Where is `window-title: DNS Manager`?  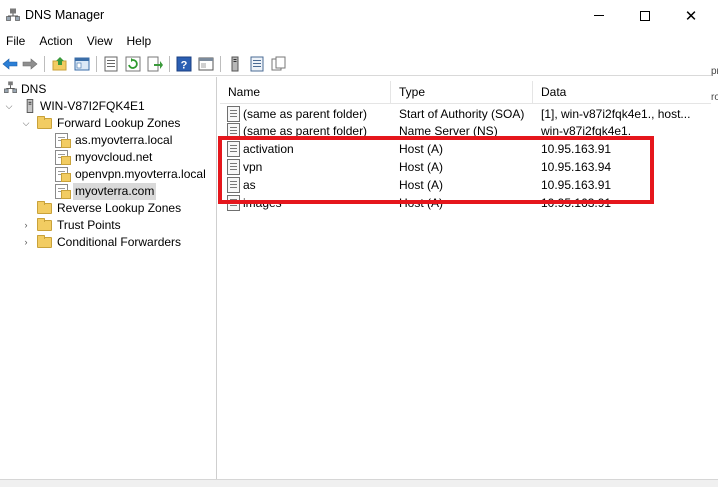 window-title: DNS Manager is located at coordinates (65, 15).